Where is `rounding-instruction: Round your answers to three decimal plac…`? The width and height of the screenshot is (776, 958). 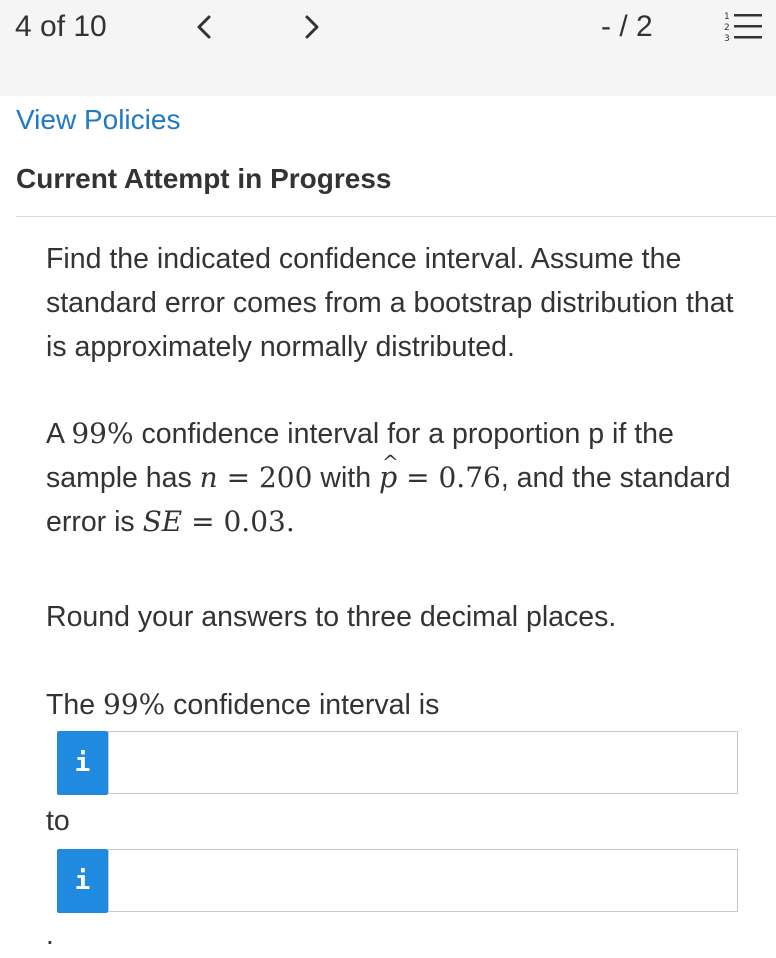 rounding-instruction: Round your answers to three decimal plac… is located at coordinates (331, 617).